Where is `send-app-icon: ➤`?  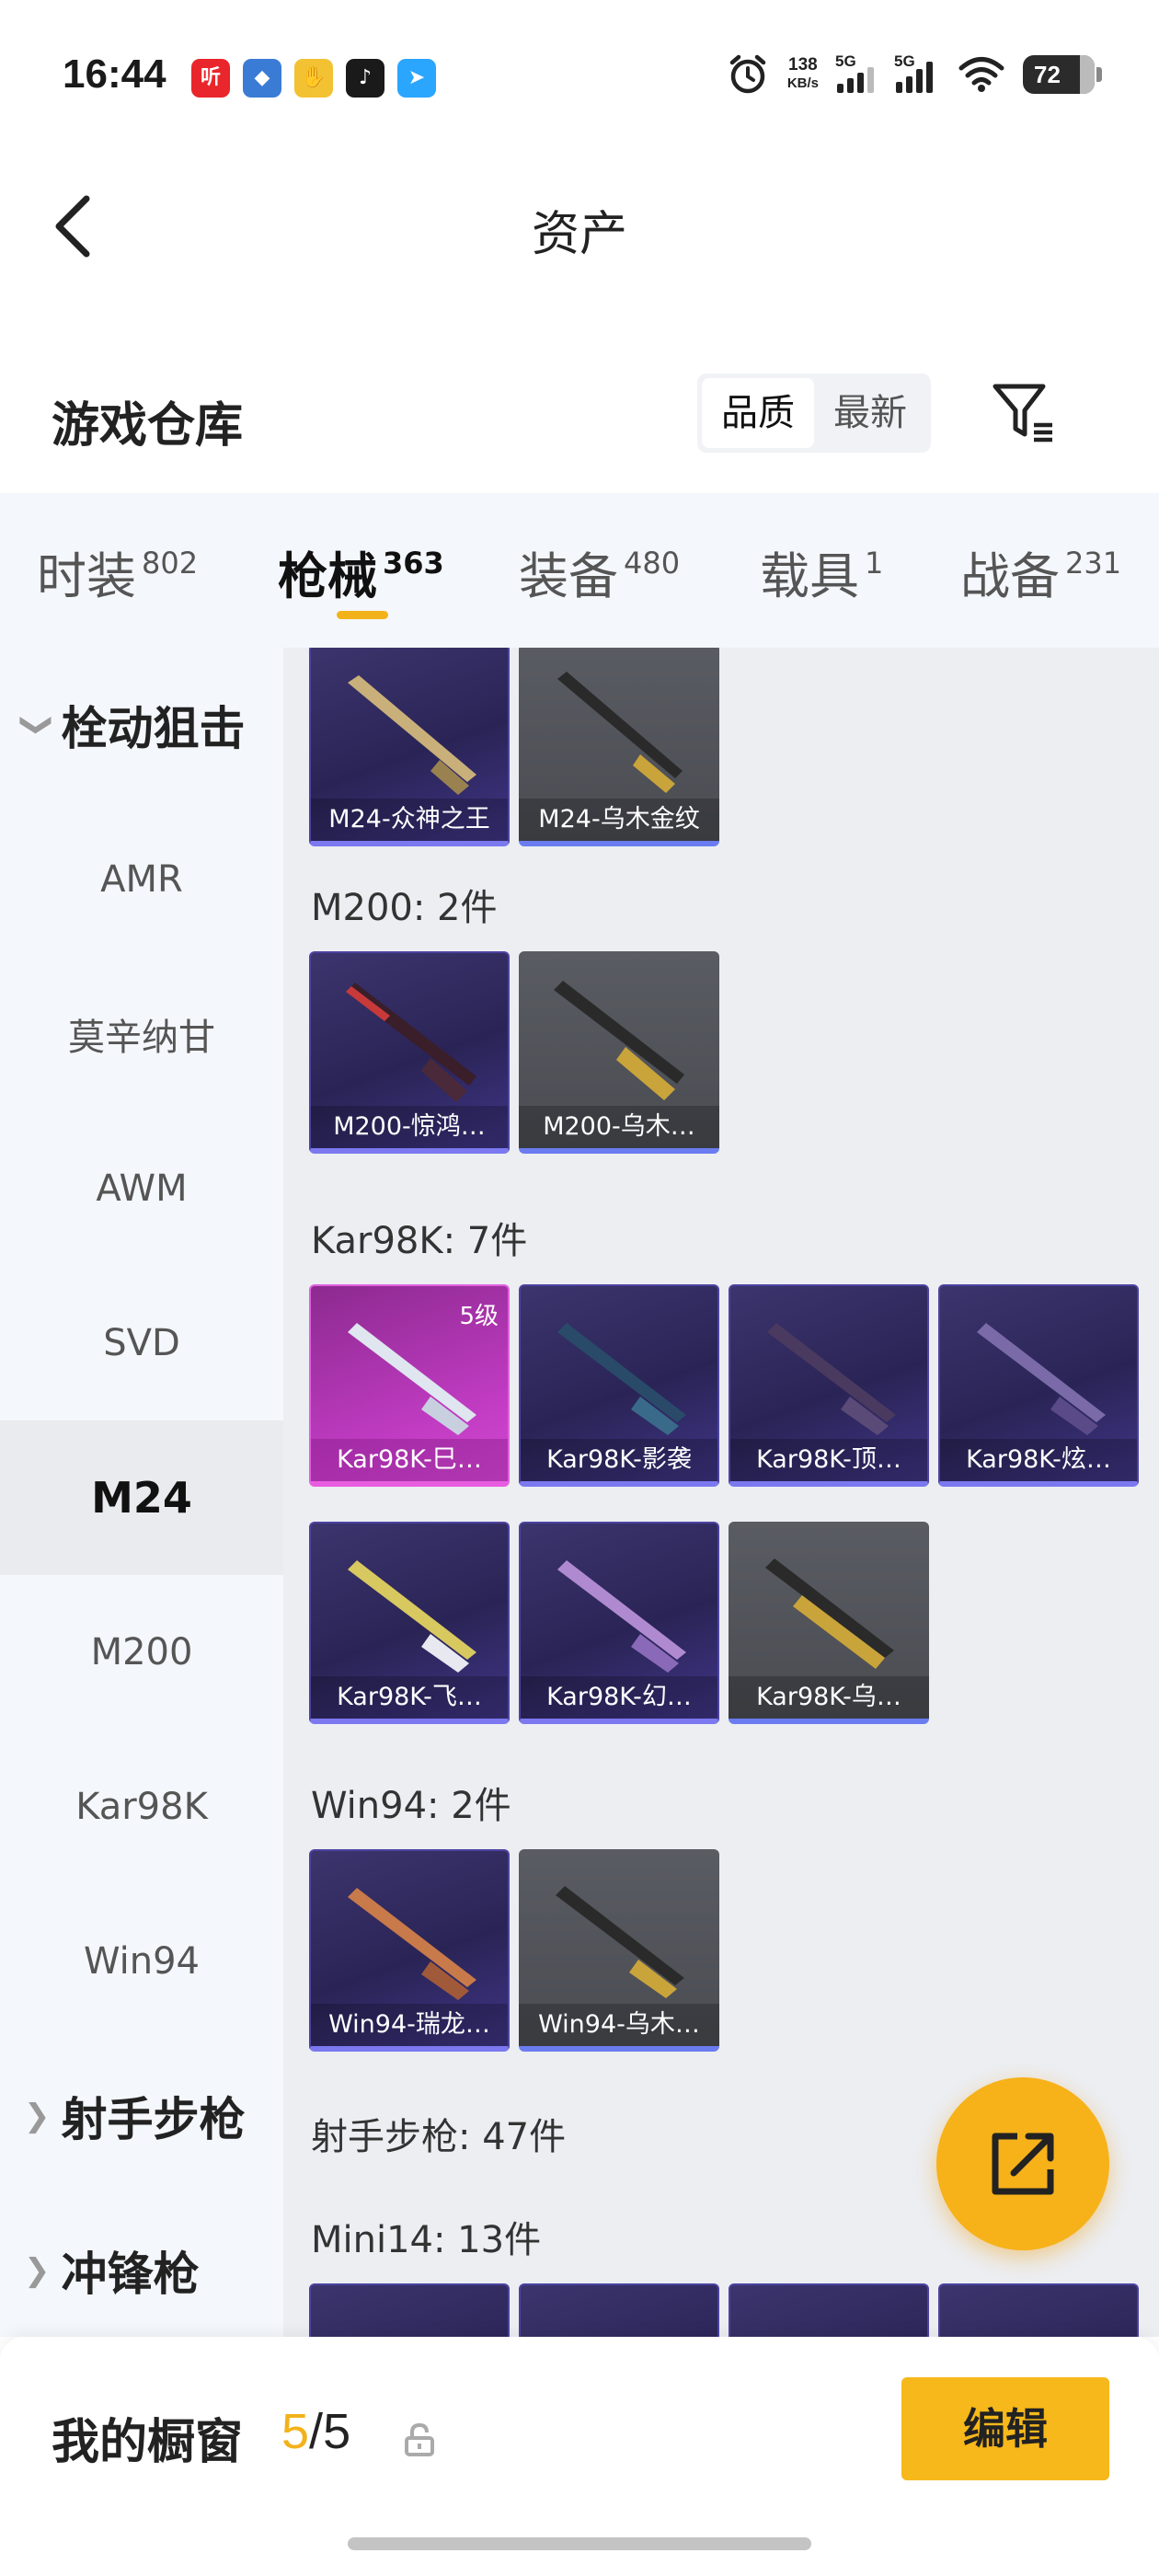 send-app-icon: ➤ is located at coordinates (416, 78).